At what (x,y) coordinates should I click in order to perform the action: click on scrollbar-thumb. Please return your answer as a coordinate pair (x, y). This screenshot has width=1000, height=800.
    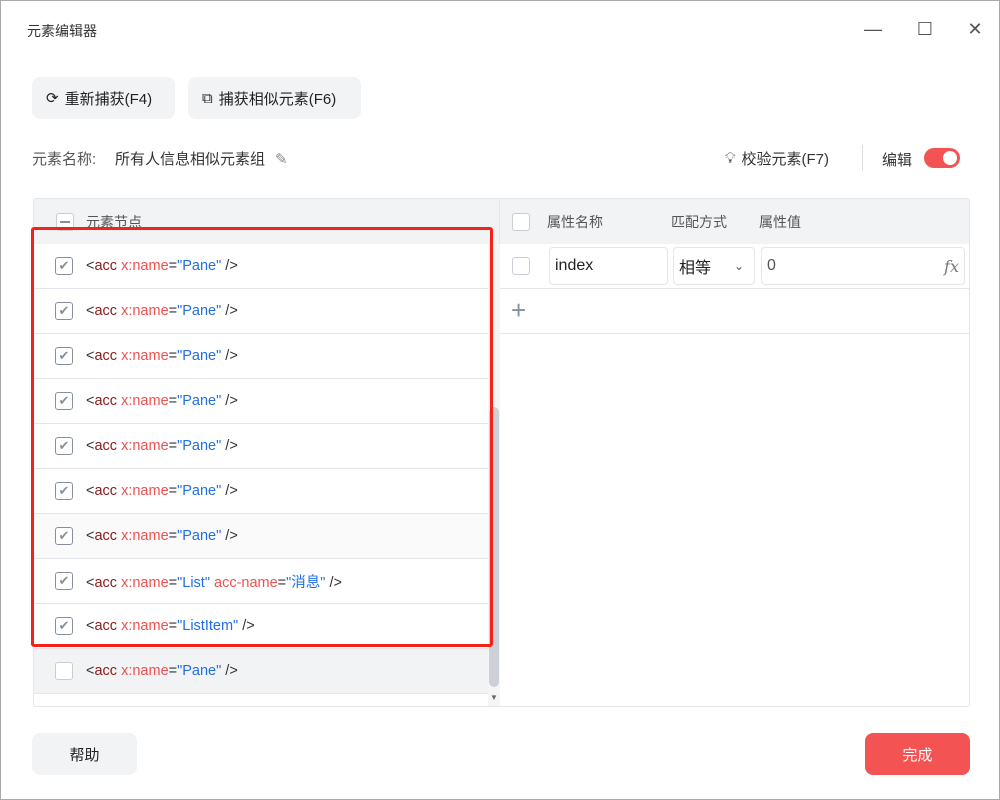
    Looking at the image, I should click on (494, 547).